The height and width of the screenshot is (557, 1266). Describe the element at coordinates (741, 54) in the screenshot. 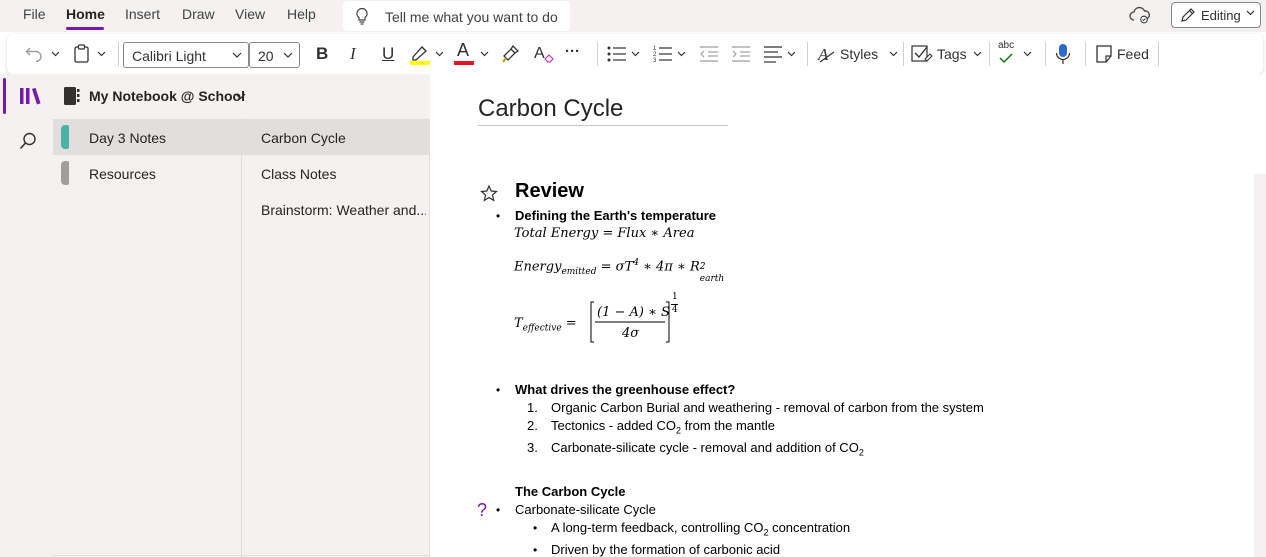

I see `increase-indent-icon` at that location.